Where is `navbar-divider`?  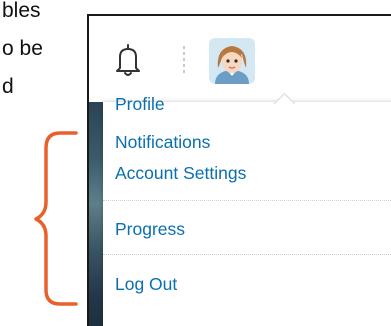 navbar-divider is located at coordinates (184, 61).